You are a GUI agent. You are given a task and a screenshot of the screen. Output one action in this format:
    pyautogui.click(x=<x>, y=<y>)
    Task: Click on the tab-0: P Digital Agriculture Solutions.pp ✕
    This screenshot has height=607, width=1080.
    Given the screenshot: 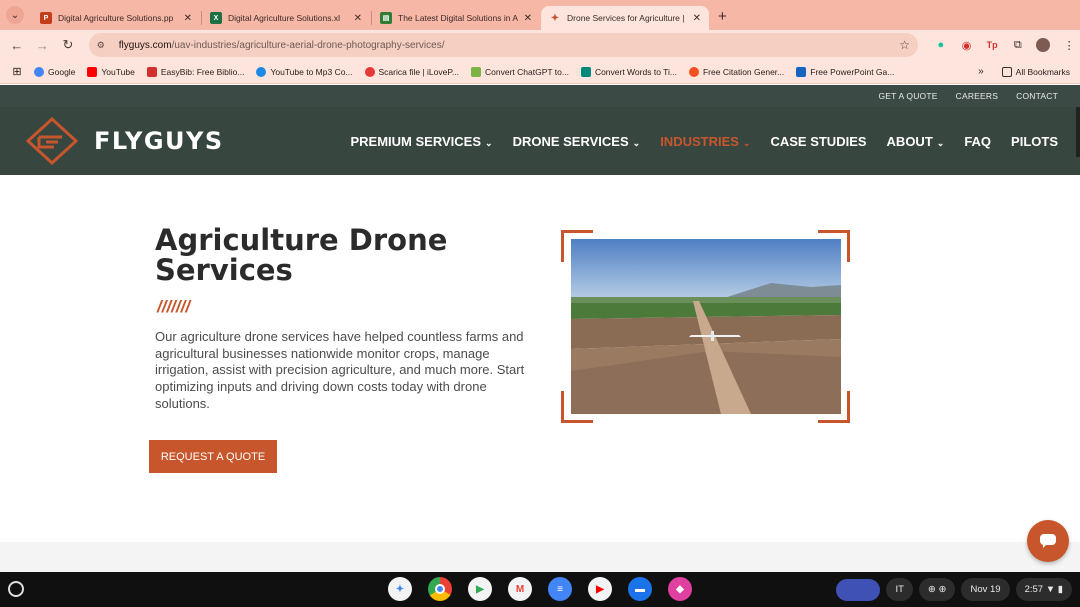 What is the action you would take?
    pyautogui.click(x=116, y=18)
    